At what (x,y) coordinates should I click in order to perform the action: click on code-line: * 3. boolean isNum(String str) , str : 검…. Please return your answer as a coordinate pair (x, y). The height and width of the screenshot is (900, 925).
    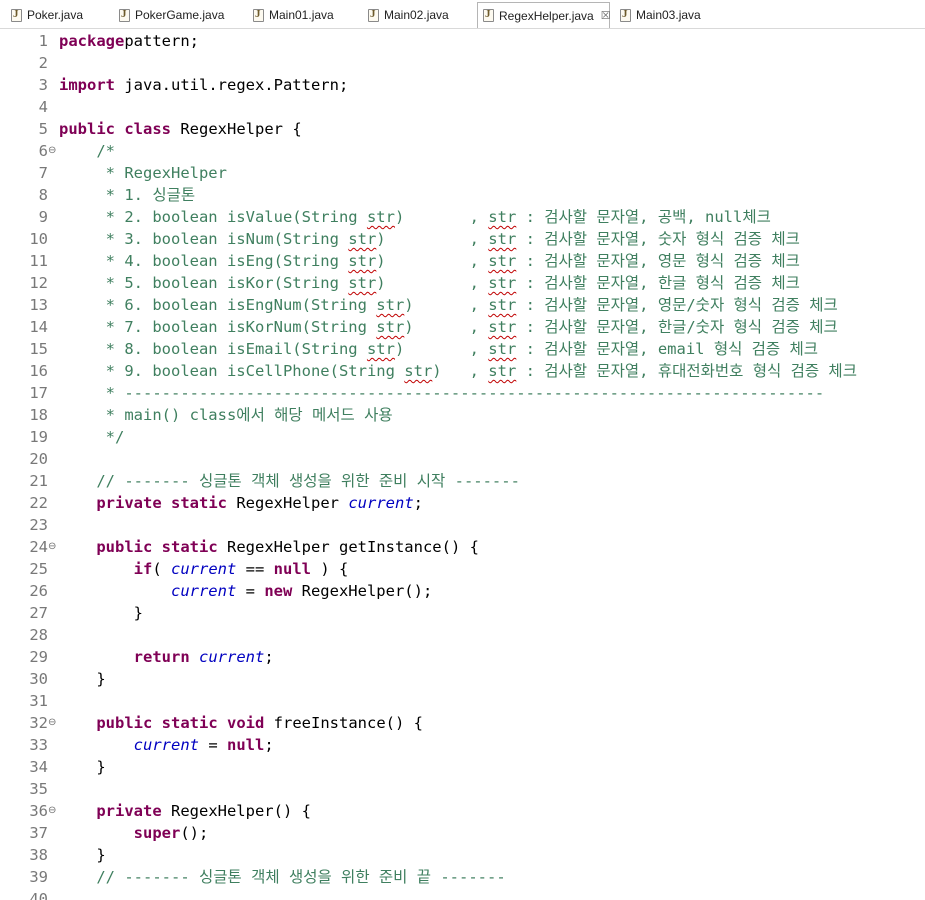
    Looking at the image, I should click on (429, 239).